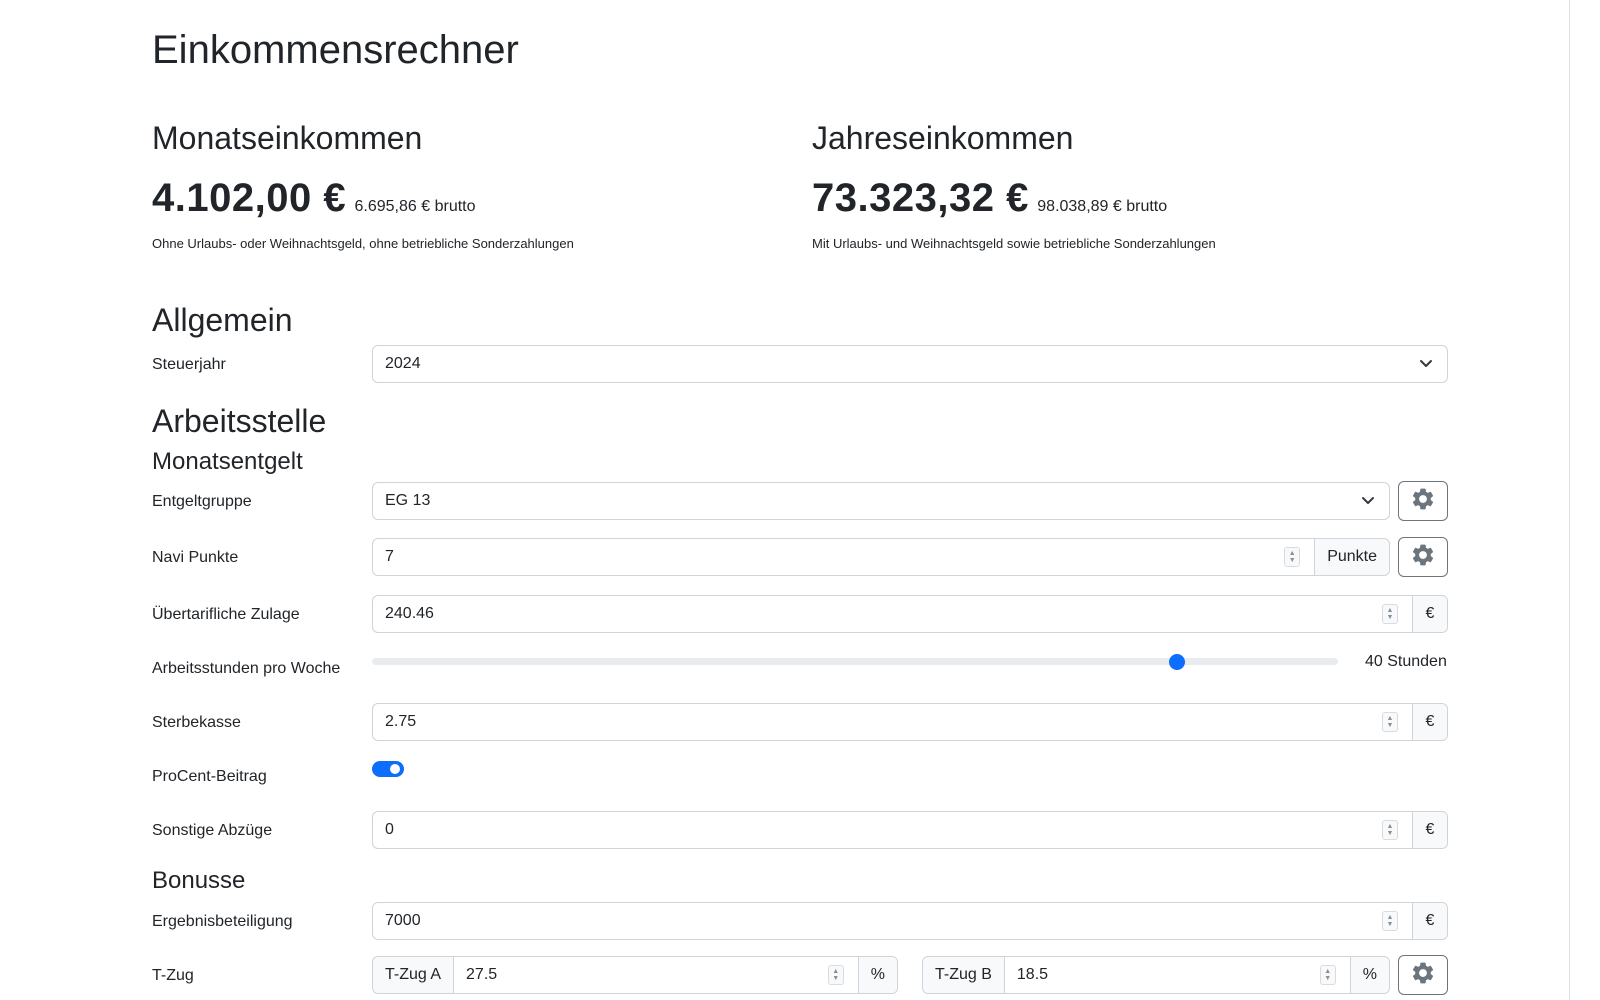 This screenshot has width=1600, height=1000. What do you see at coordinates (389, 829) in the screenshot?
I see `other-deductions-value: 0` at bounding box center [389, 829].